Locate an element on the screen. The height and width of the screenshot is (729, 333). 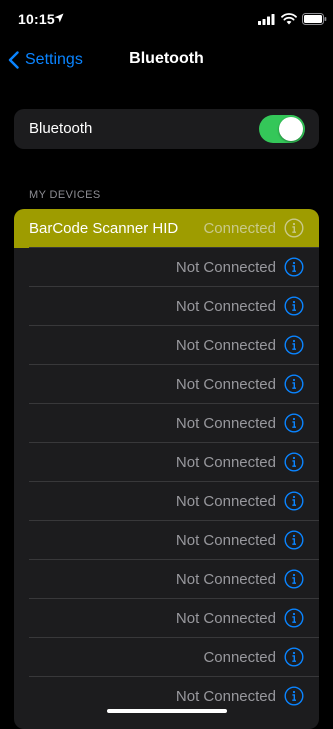
bluetooth-toggle-switch is located at coordinates (282, 129).